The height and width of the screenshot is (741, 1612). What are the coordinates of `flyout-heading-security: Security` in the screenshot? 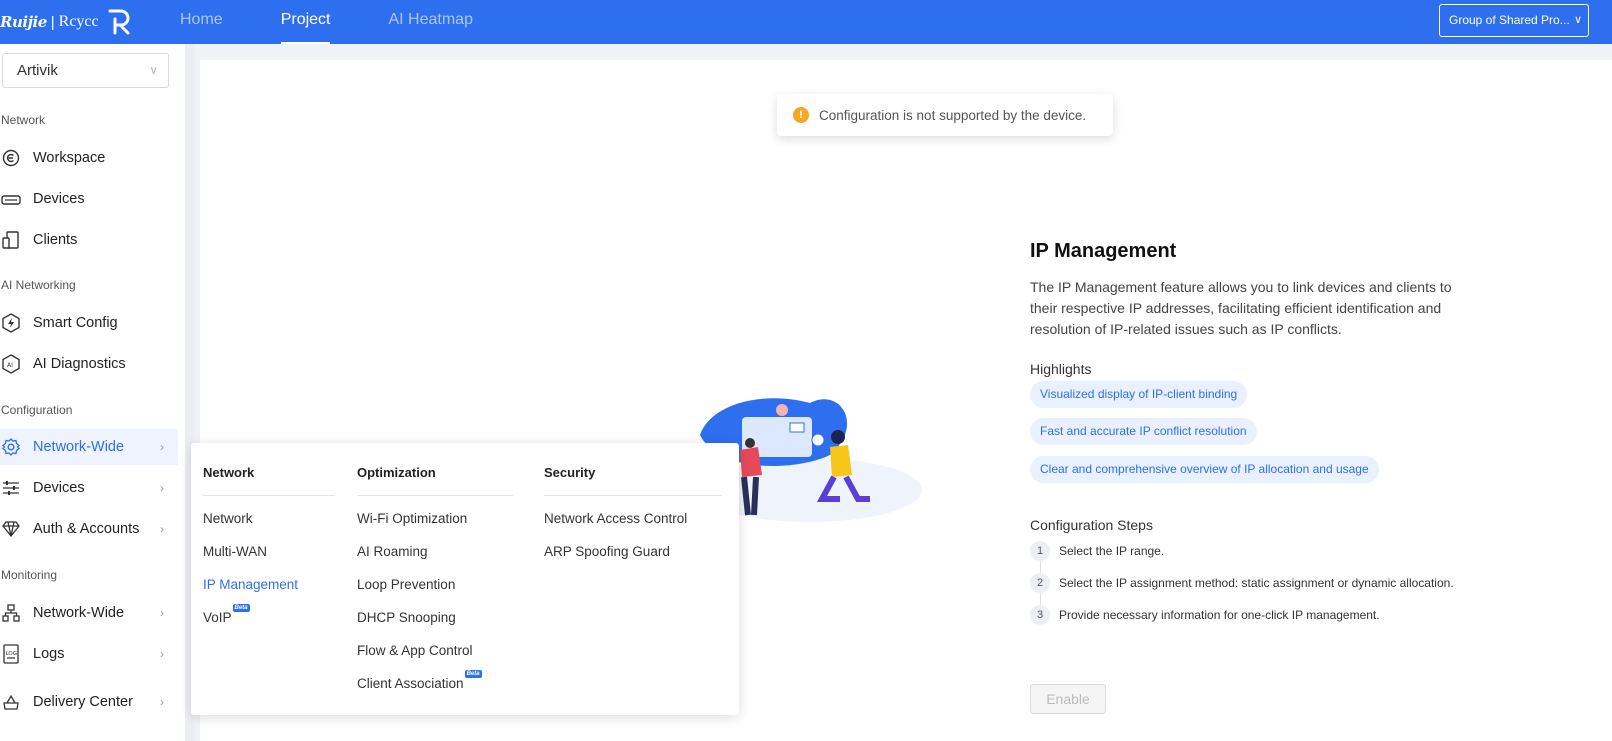 It's located at (570, 472).